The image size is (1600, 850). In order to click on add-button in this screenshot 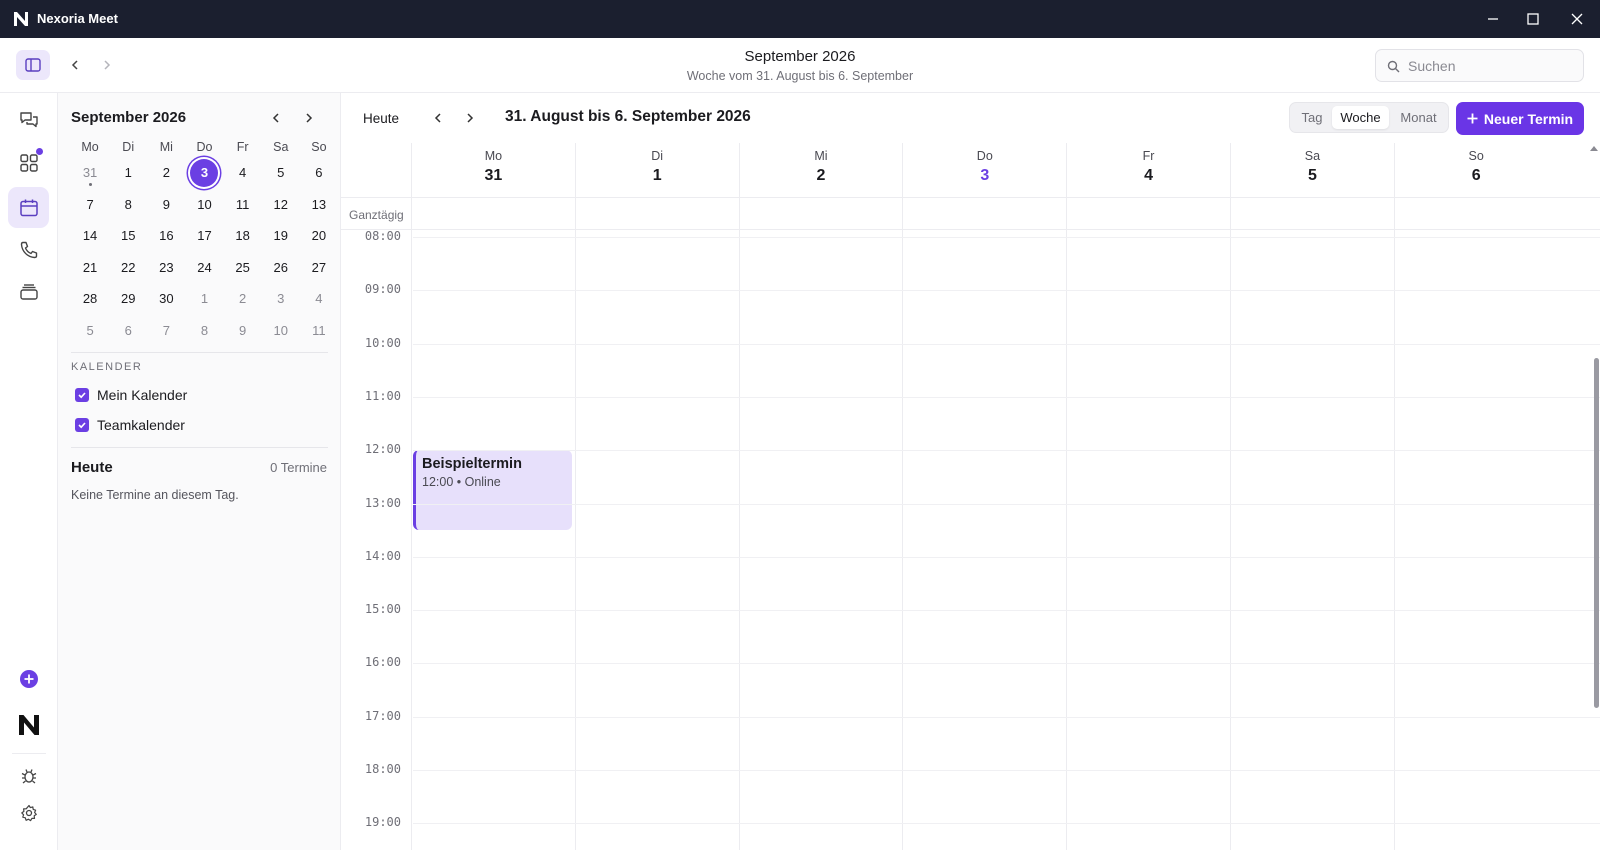, I will do `click(28, 678)`.